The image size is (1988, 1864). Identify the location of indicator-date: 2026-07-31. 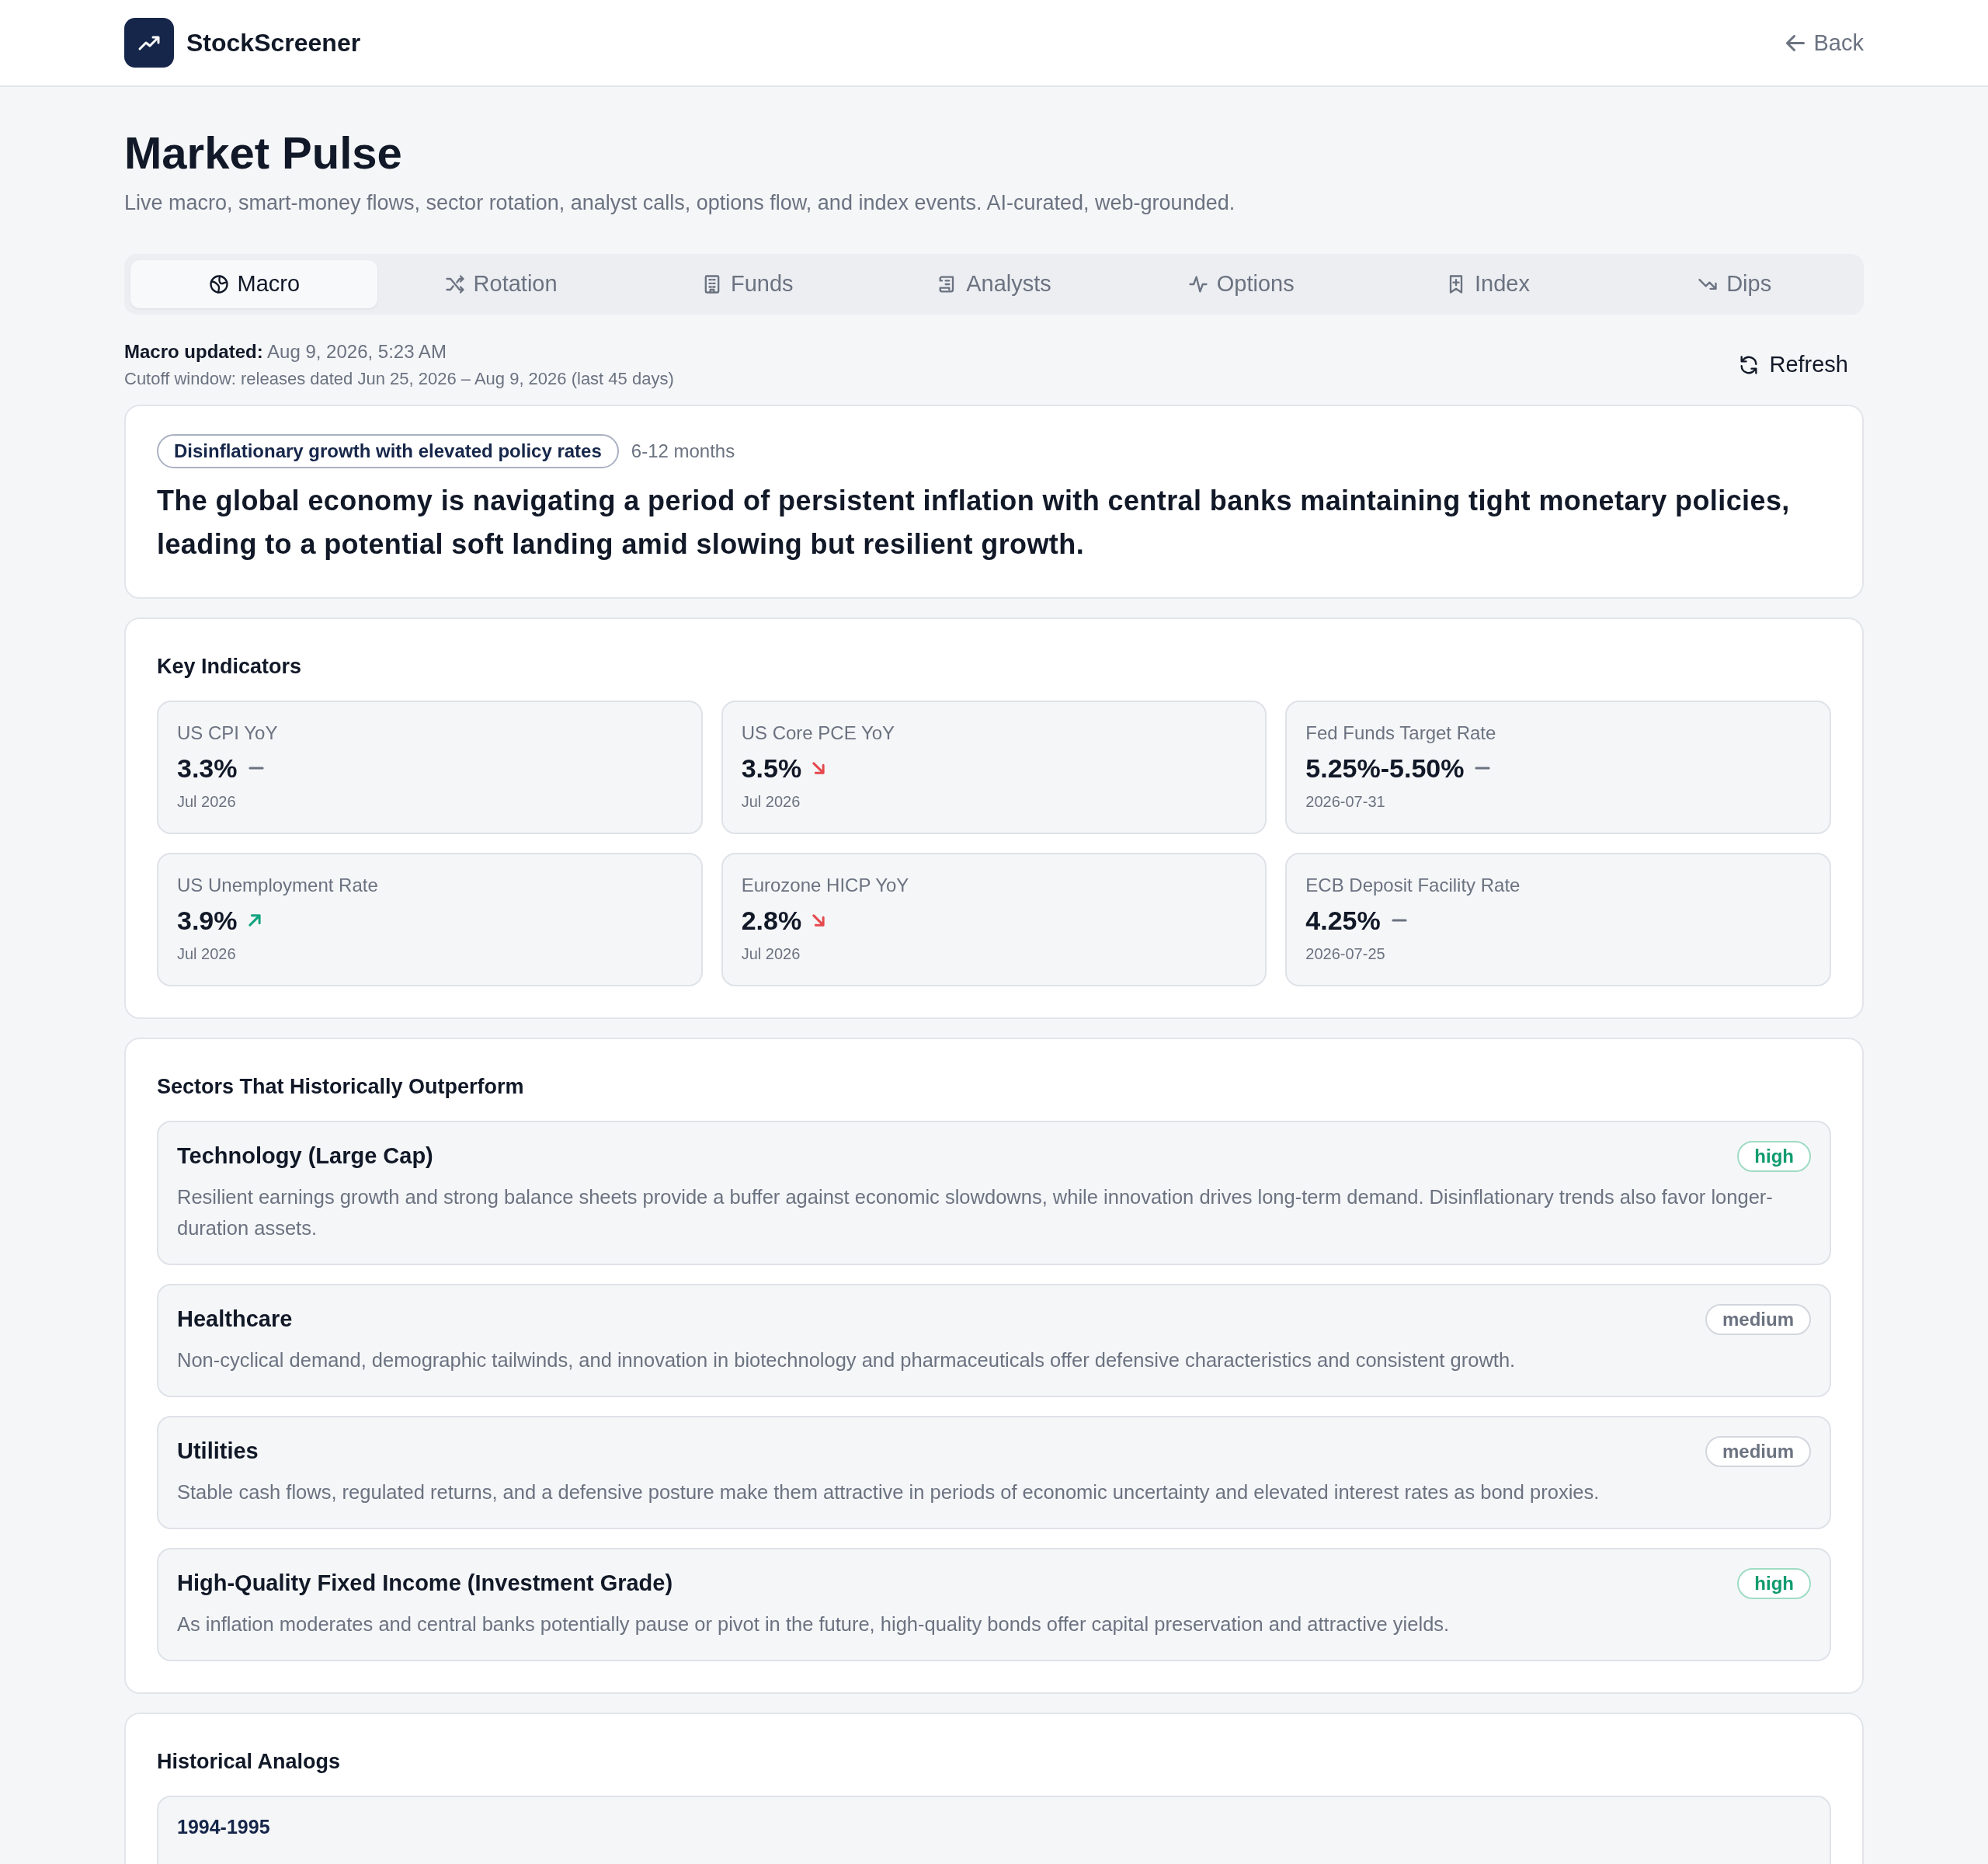
(1345, 801).